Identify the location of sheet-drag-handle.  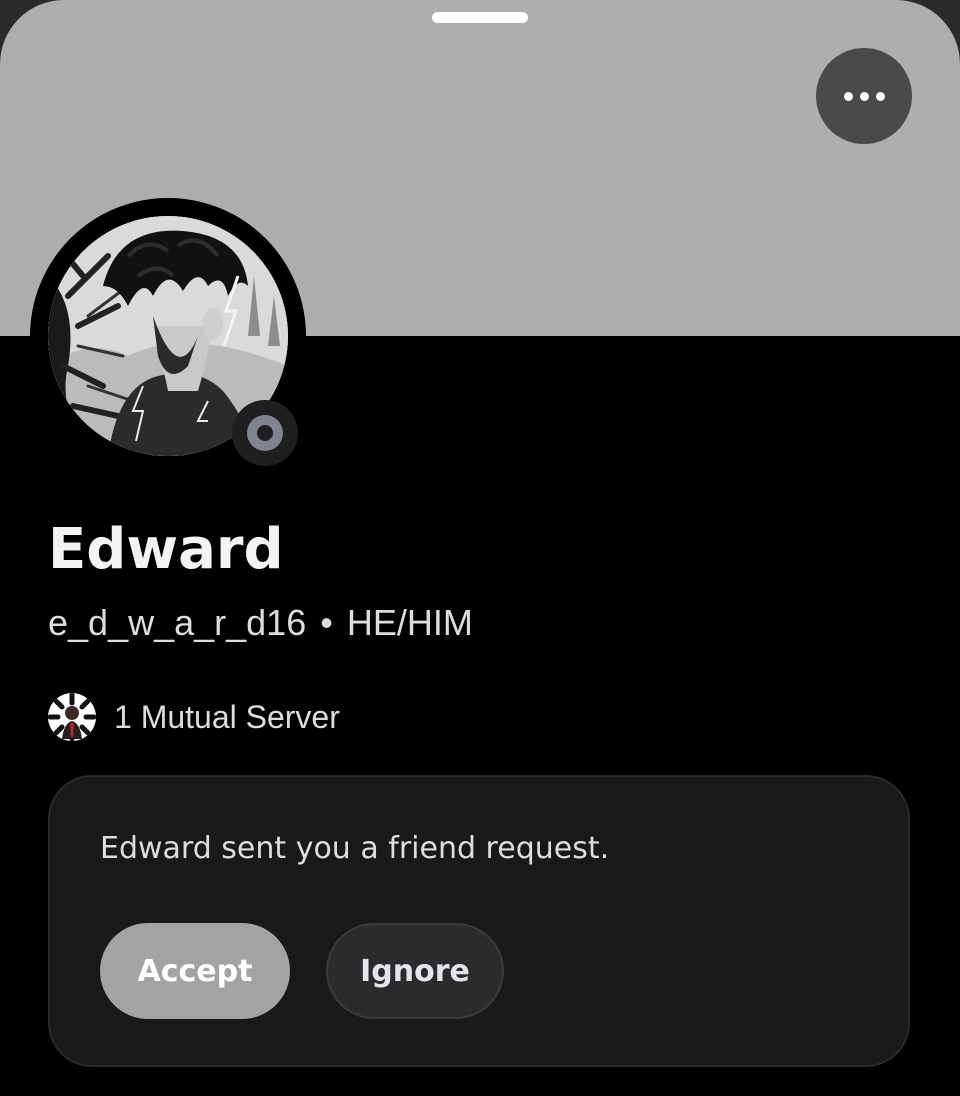
(480, 17).